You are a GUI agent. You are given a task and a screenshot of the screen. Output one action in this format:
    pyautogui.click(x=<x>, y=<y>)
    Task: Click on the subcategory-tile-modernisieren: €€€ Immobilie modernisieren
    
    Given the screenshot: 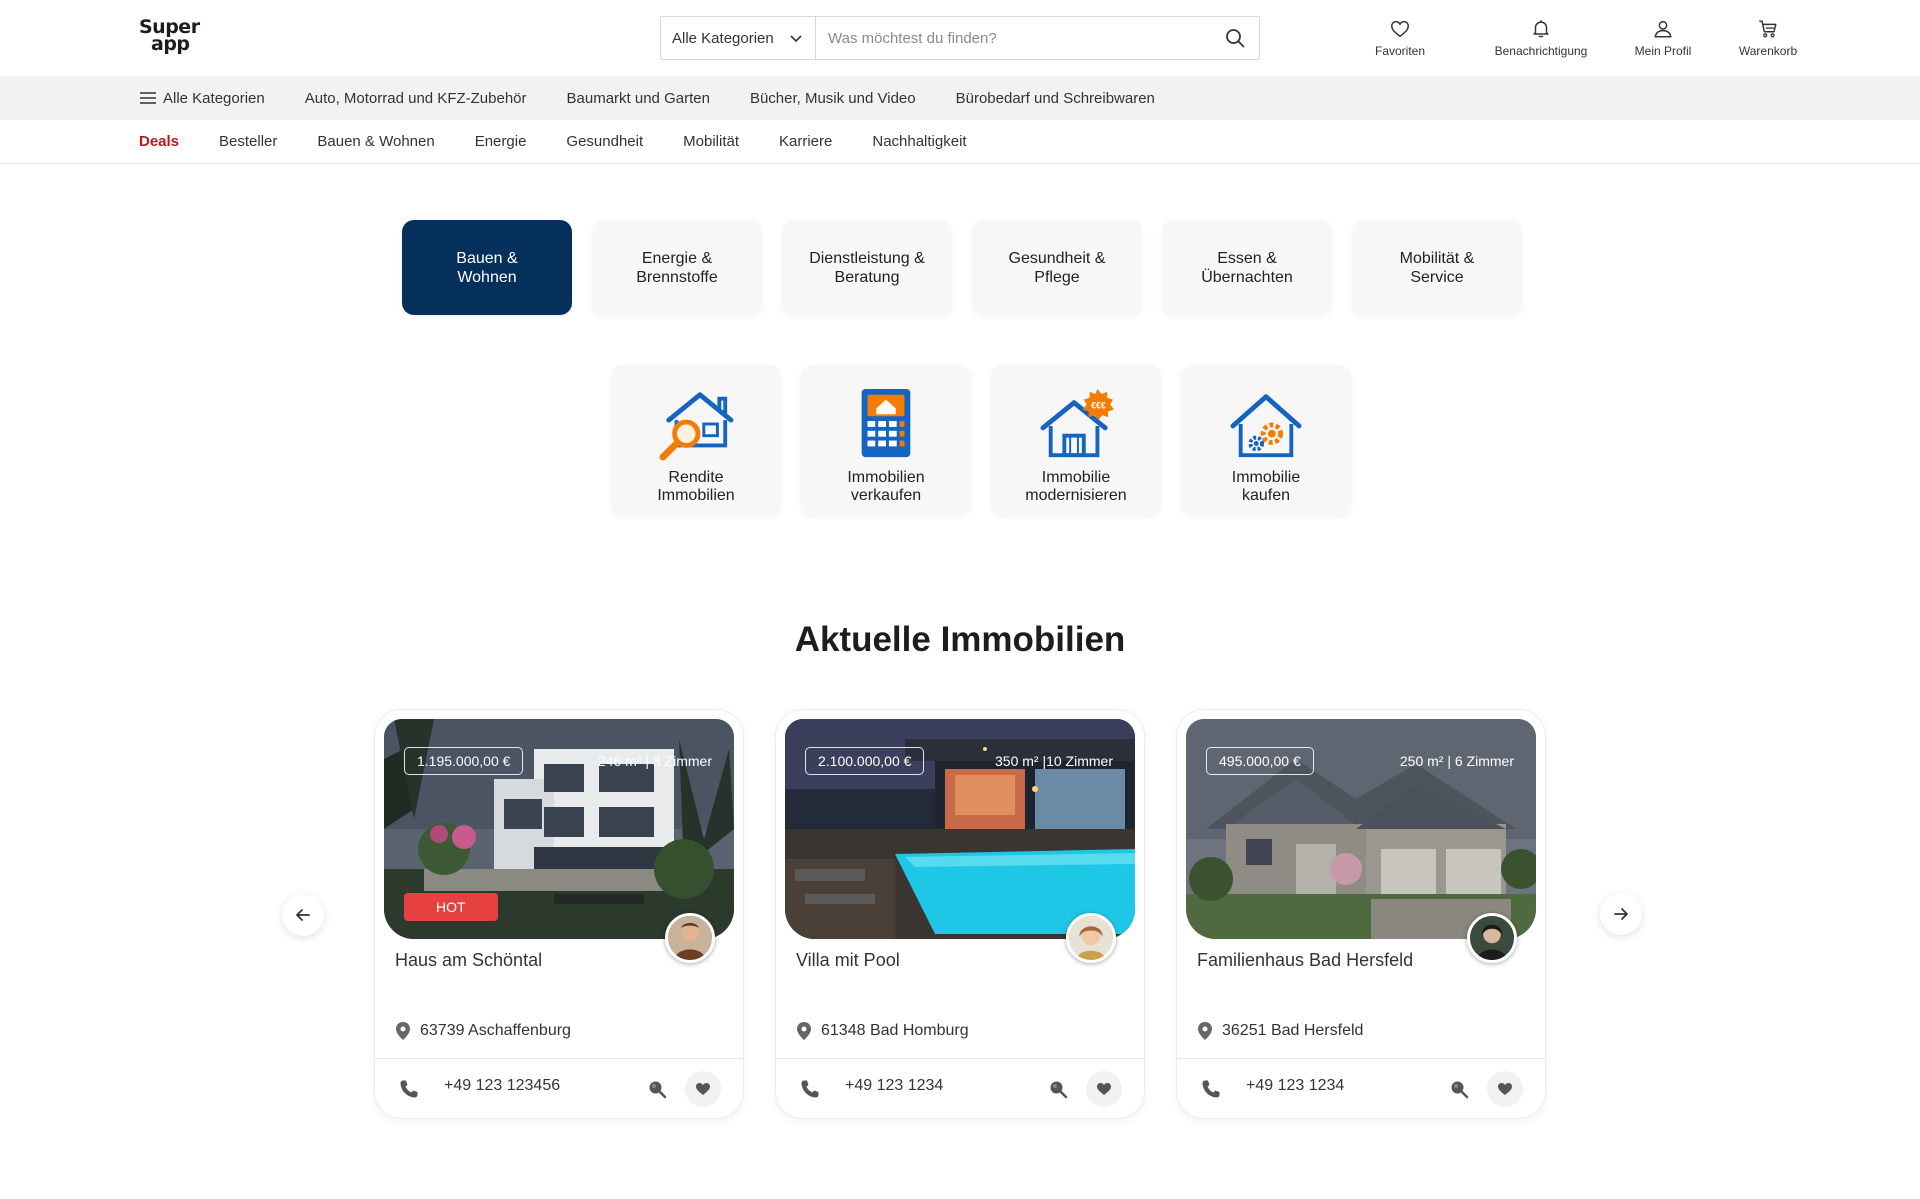 What is the action you would take?
    pyautogui.click(x=1076, y=440)
    